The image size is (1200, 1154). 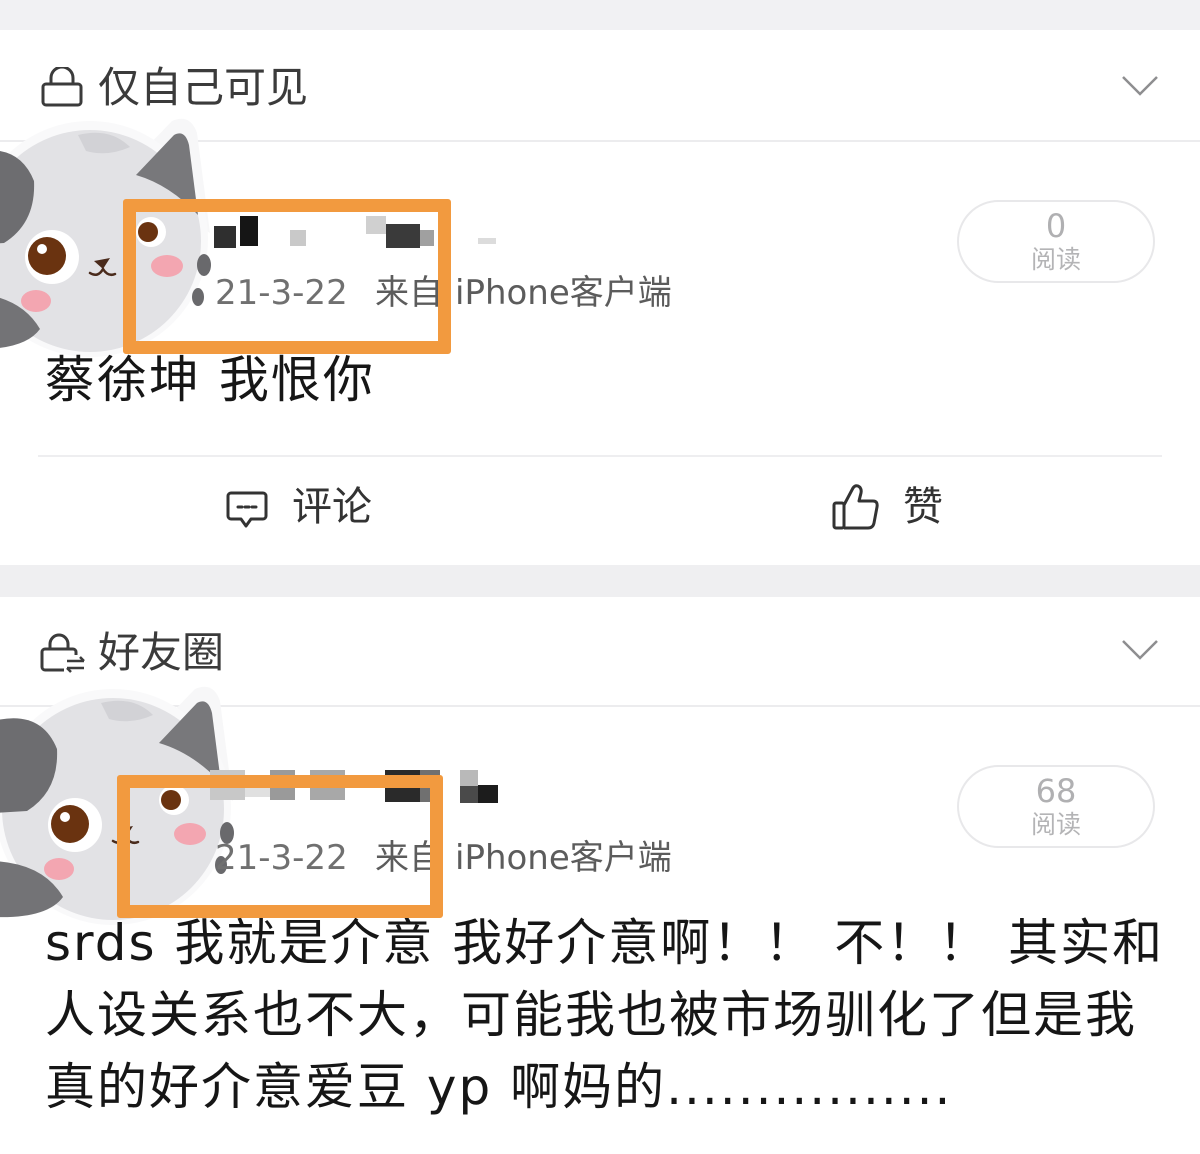 What do you see at coordinates (600, 456) in the screenshot?
I see `action-divider` at bounding box center [600, 456].